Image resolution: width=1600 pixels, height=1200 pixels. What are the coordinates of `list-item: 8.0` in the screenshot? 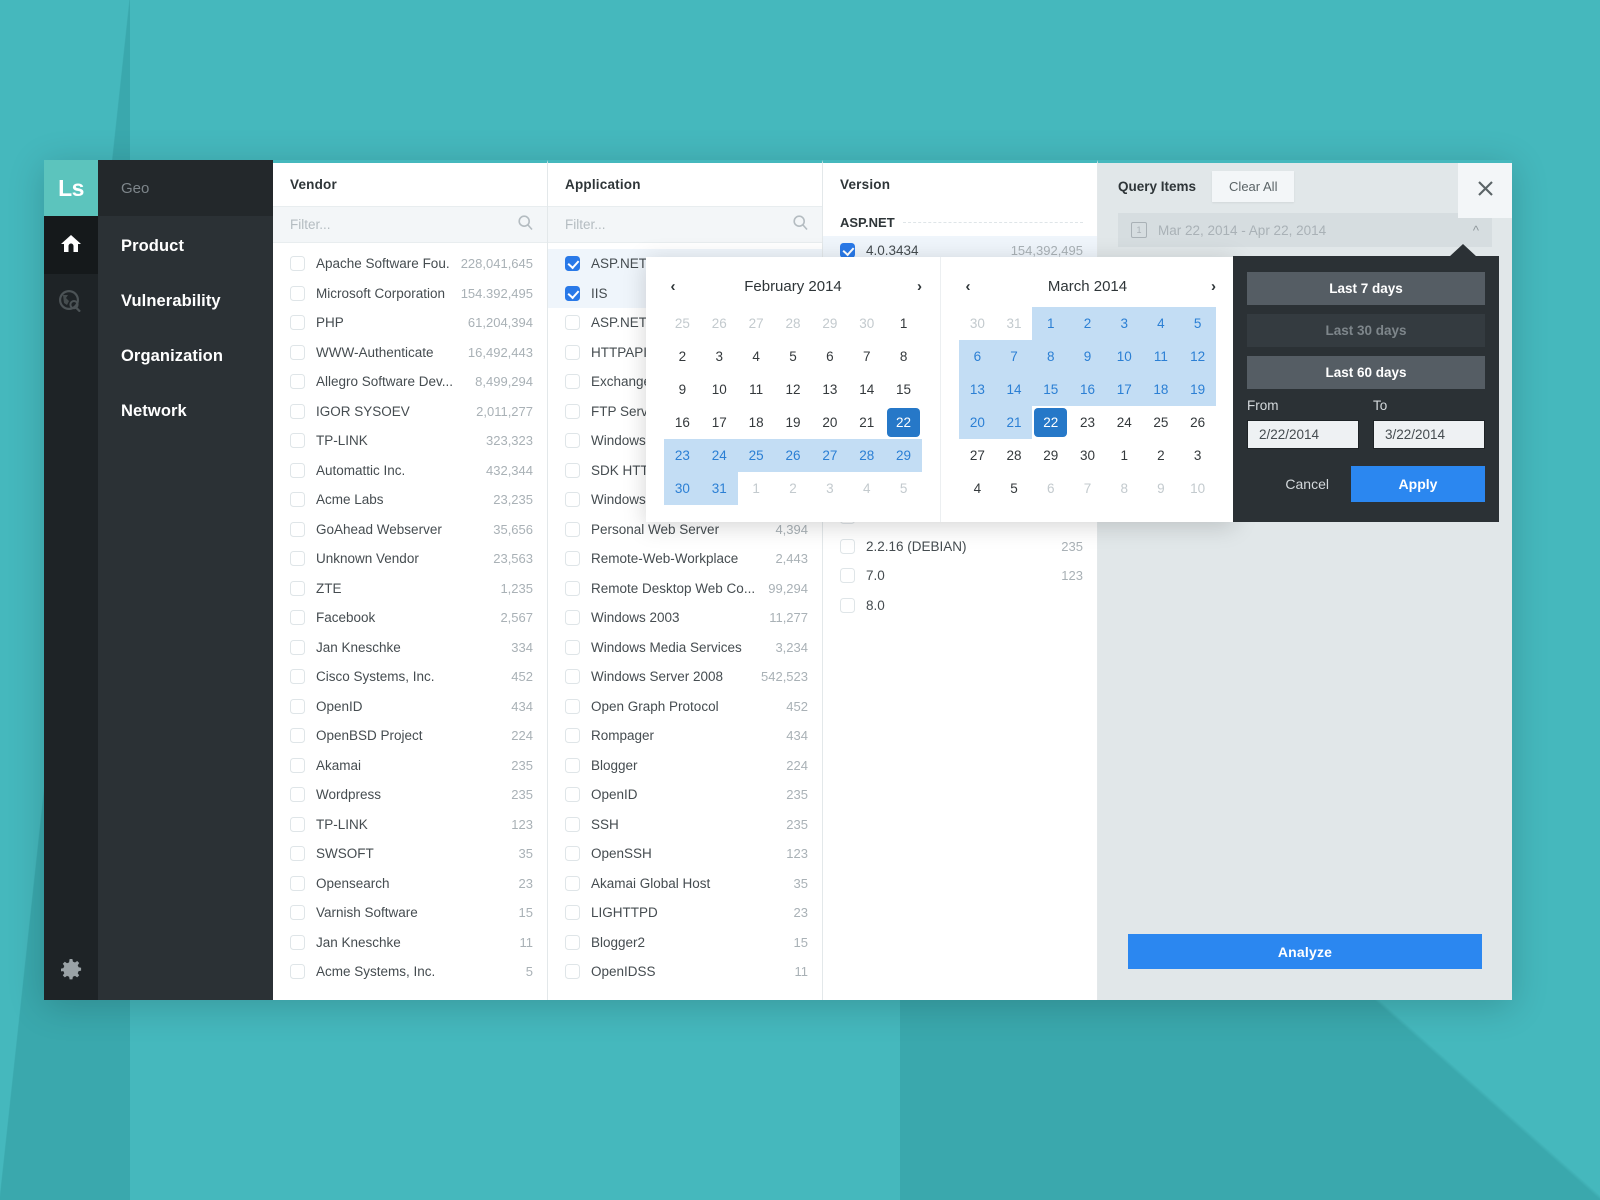 It's located at (960, 606).